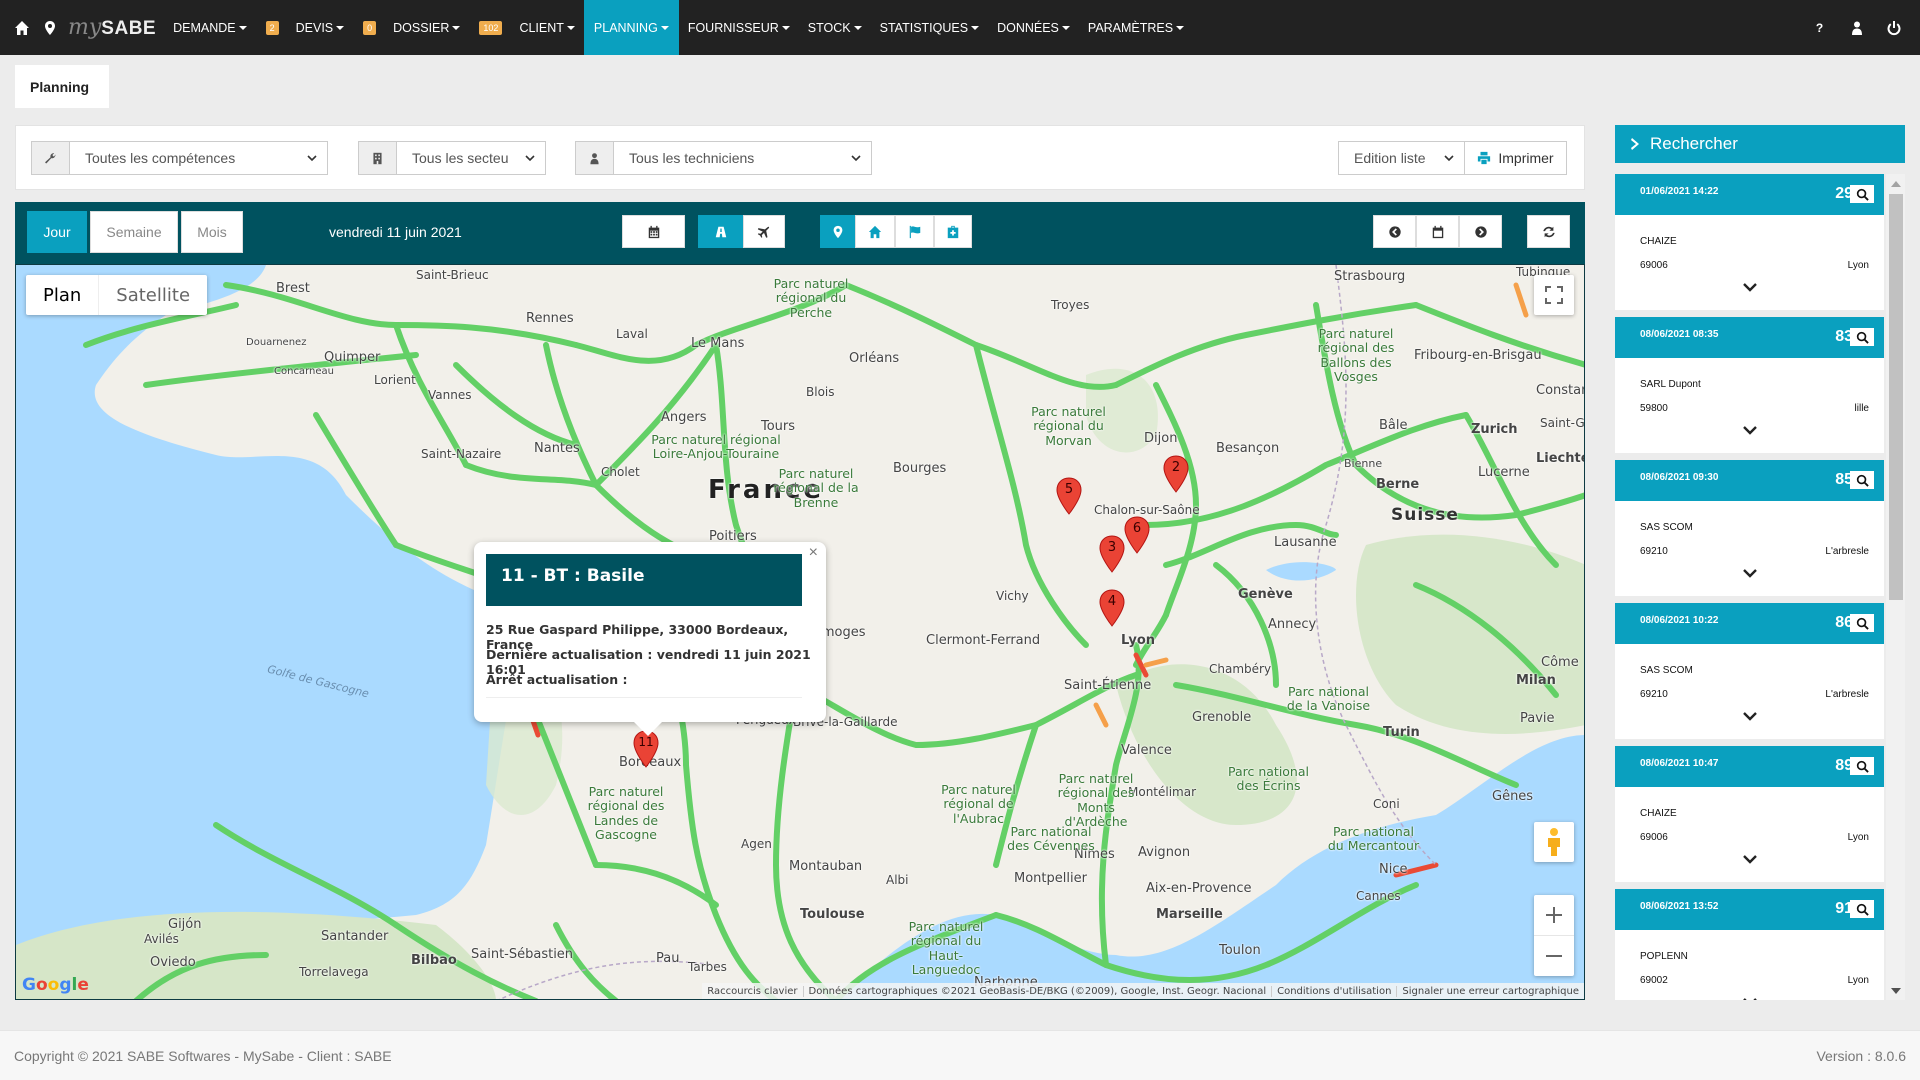  What do you see at coordinates (1112, 608) in the screenshot?
I see `technician-marker: 4` at bounding box center [1112, 608].